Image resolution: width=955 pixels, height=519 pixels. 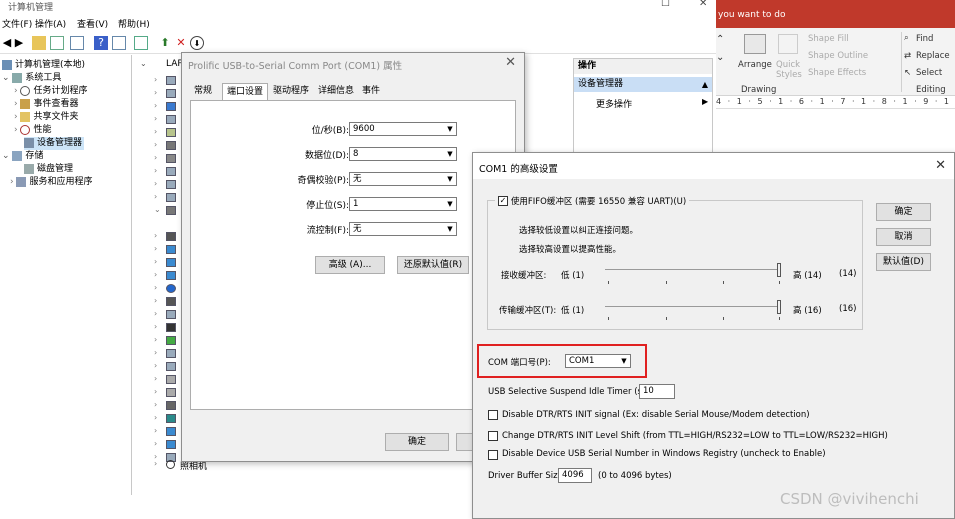 I want to click on disable-device-icon: ⬇, so click(x=197, y=43).